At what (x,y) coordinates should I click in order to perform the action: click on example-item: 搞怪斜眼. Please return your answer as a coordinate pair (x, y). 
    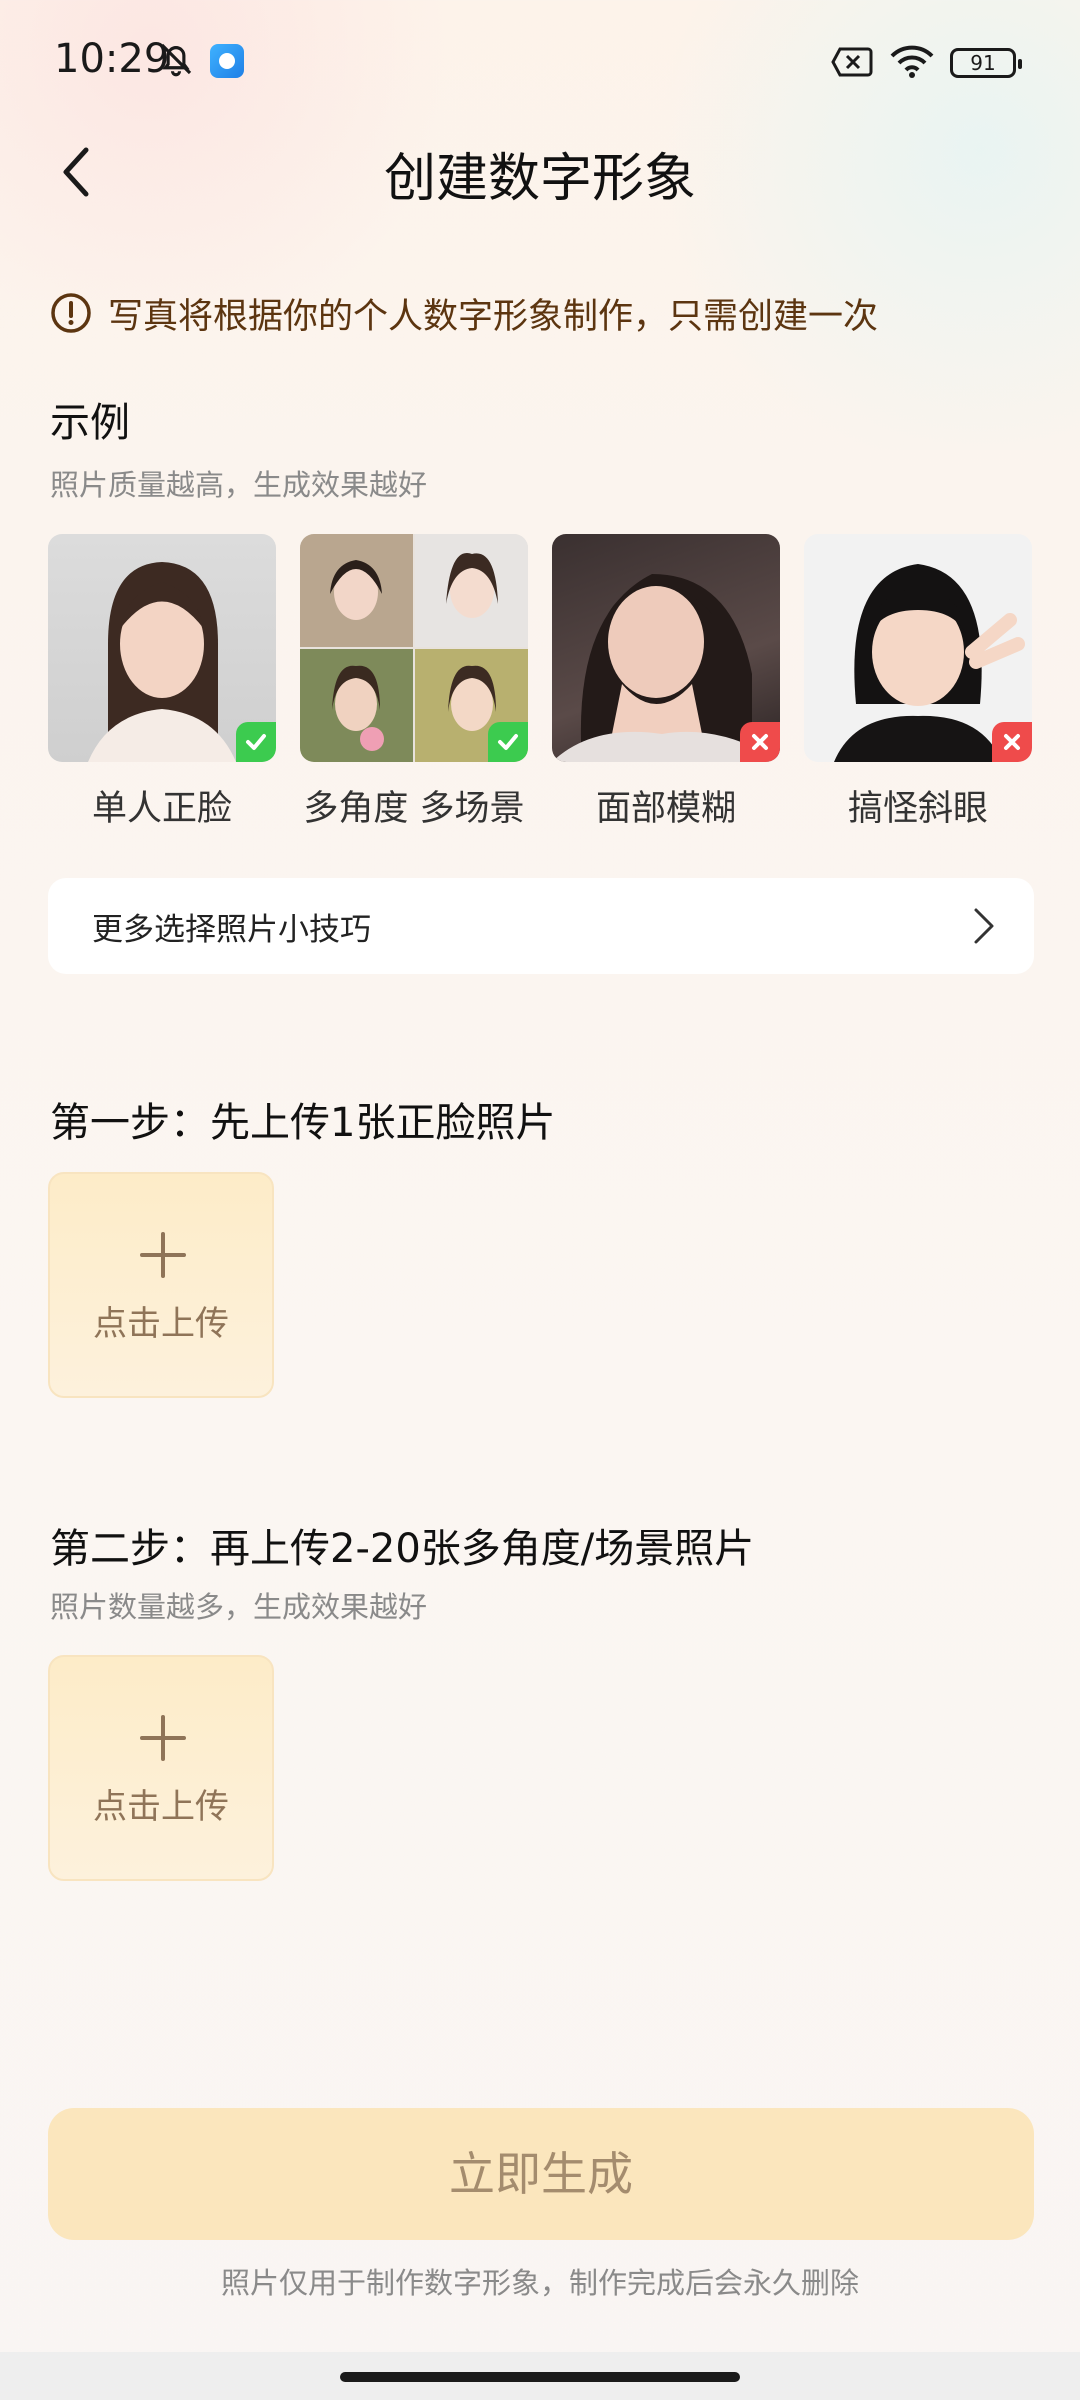
    Looking at the image, I should click on (918, 682).